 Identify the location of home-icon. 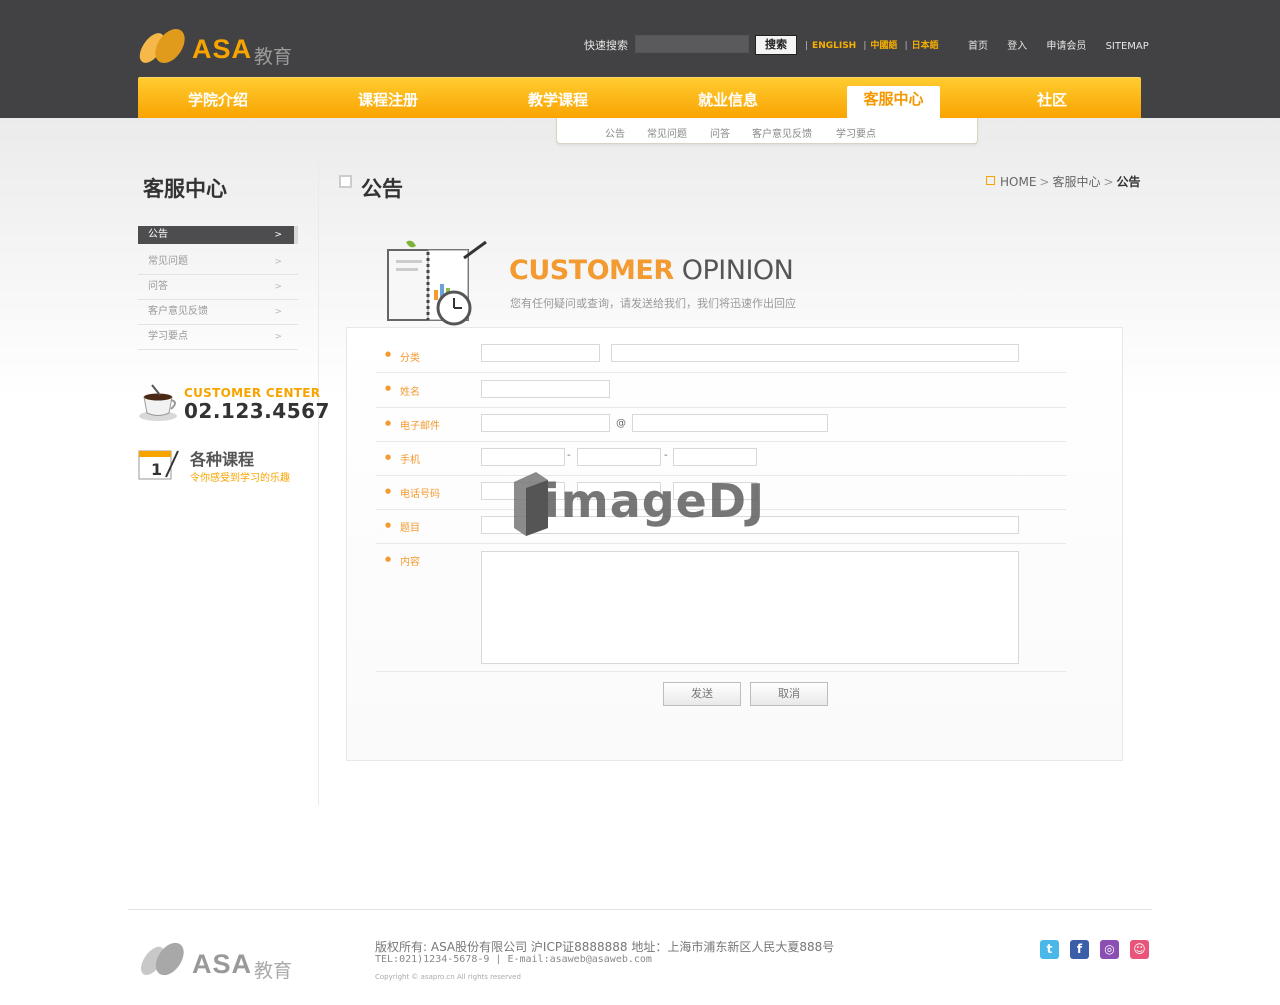
(990, 180).